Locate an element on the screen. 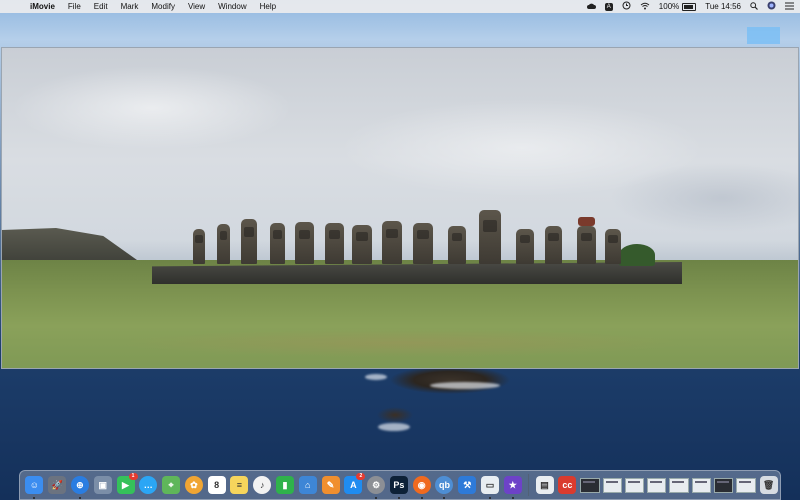 This screenshot has width=800, height=500. xcode-glyph: ⚒ is located at coordinates (467, 484).